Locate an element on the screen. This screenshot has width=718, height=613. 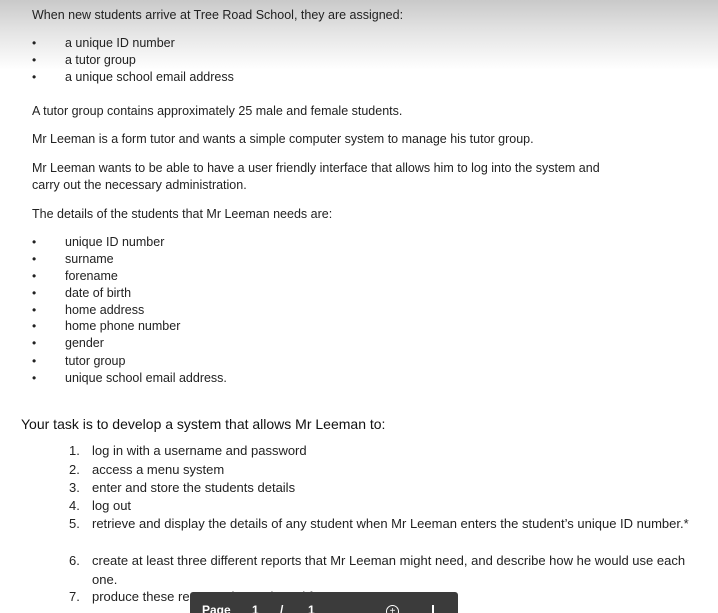
detail-item: forename is located at coordinates (91, 276).